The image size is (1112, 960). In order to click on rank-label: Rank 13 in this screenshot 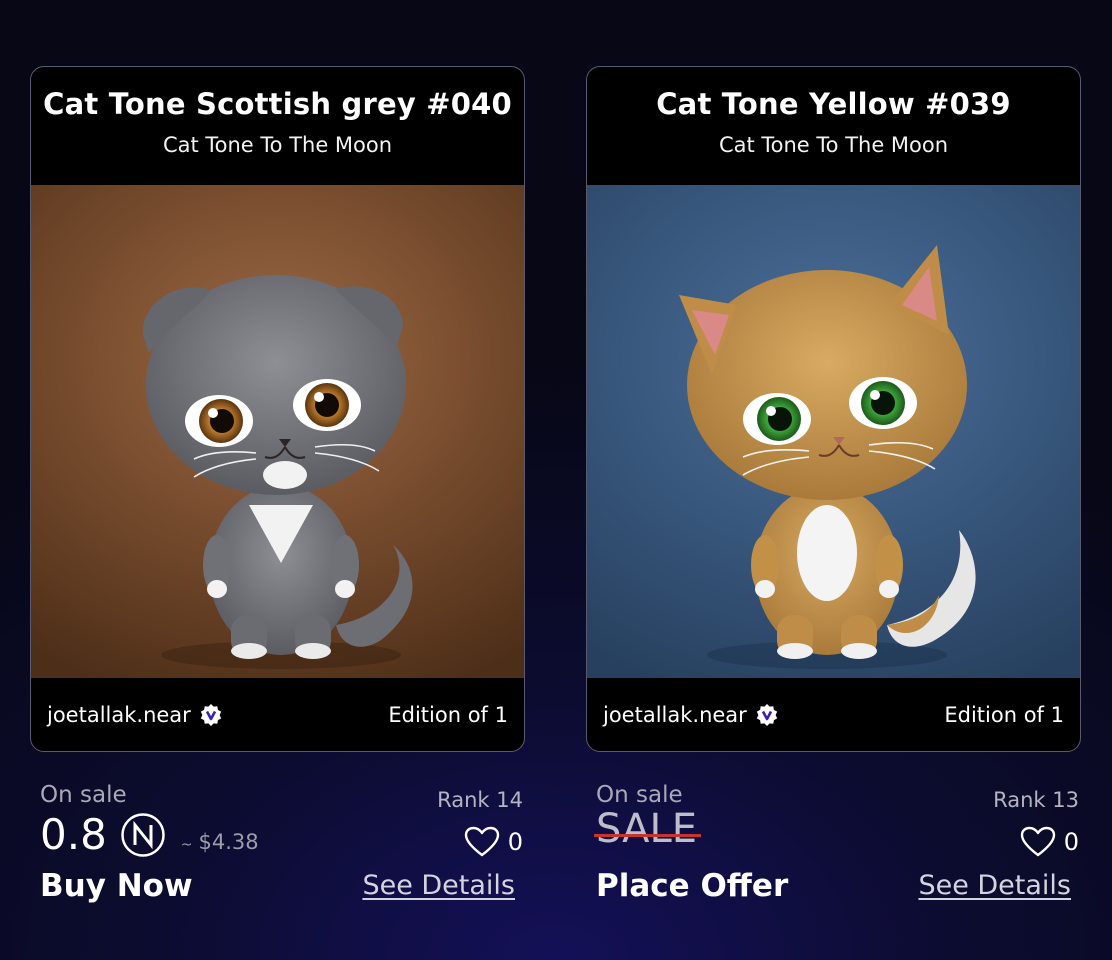, I will do `click(1036, 800)`.